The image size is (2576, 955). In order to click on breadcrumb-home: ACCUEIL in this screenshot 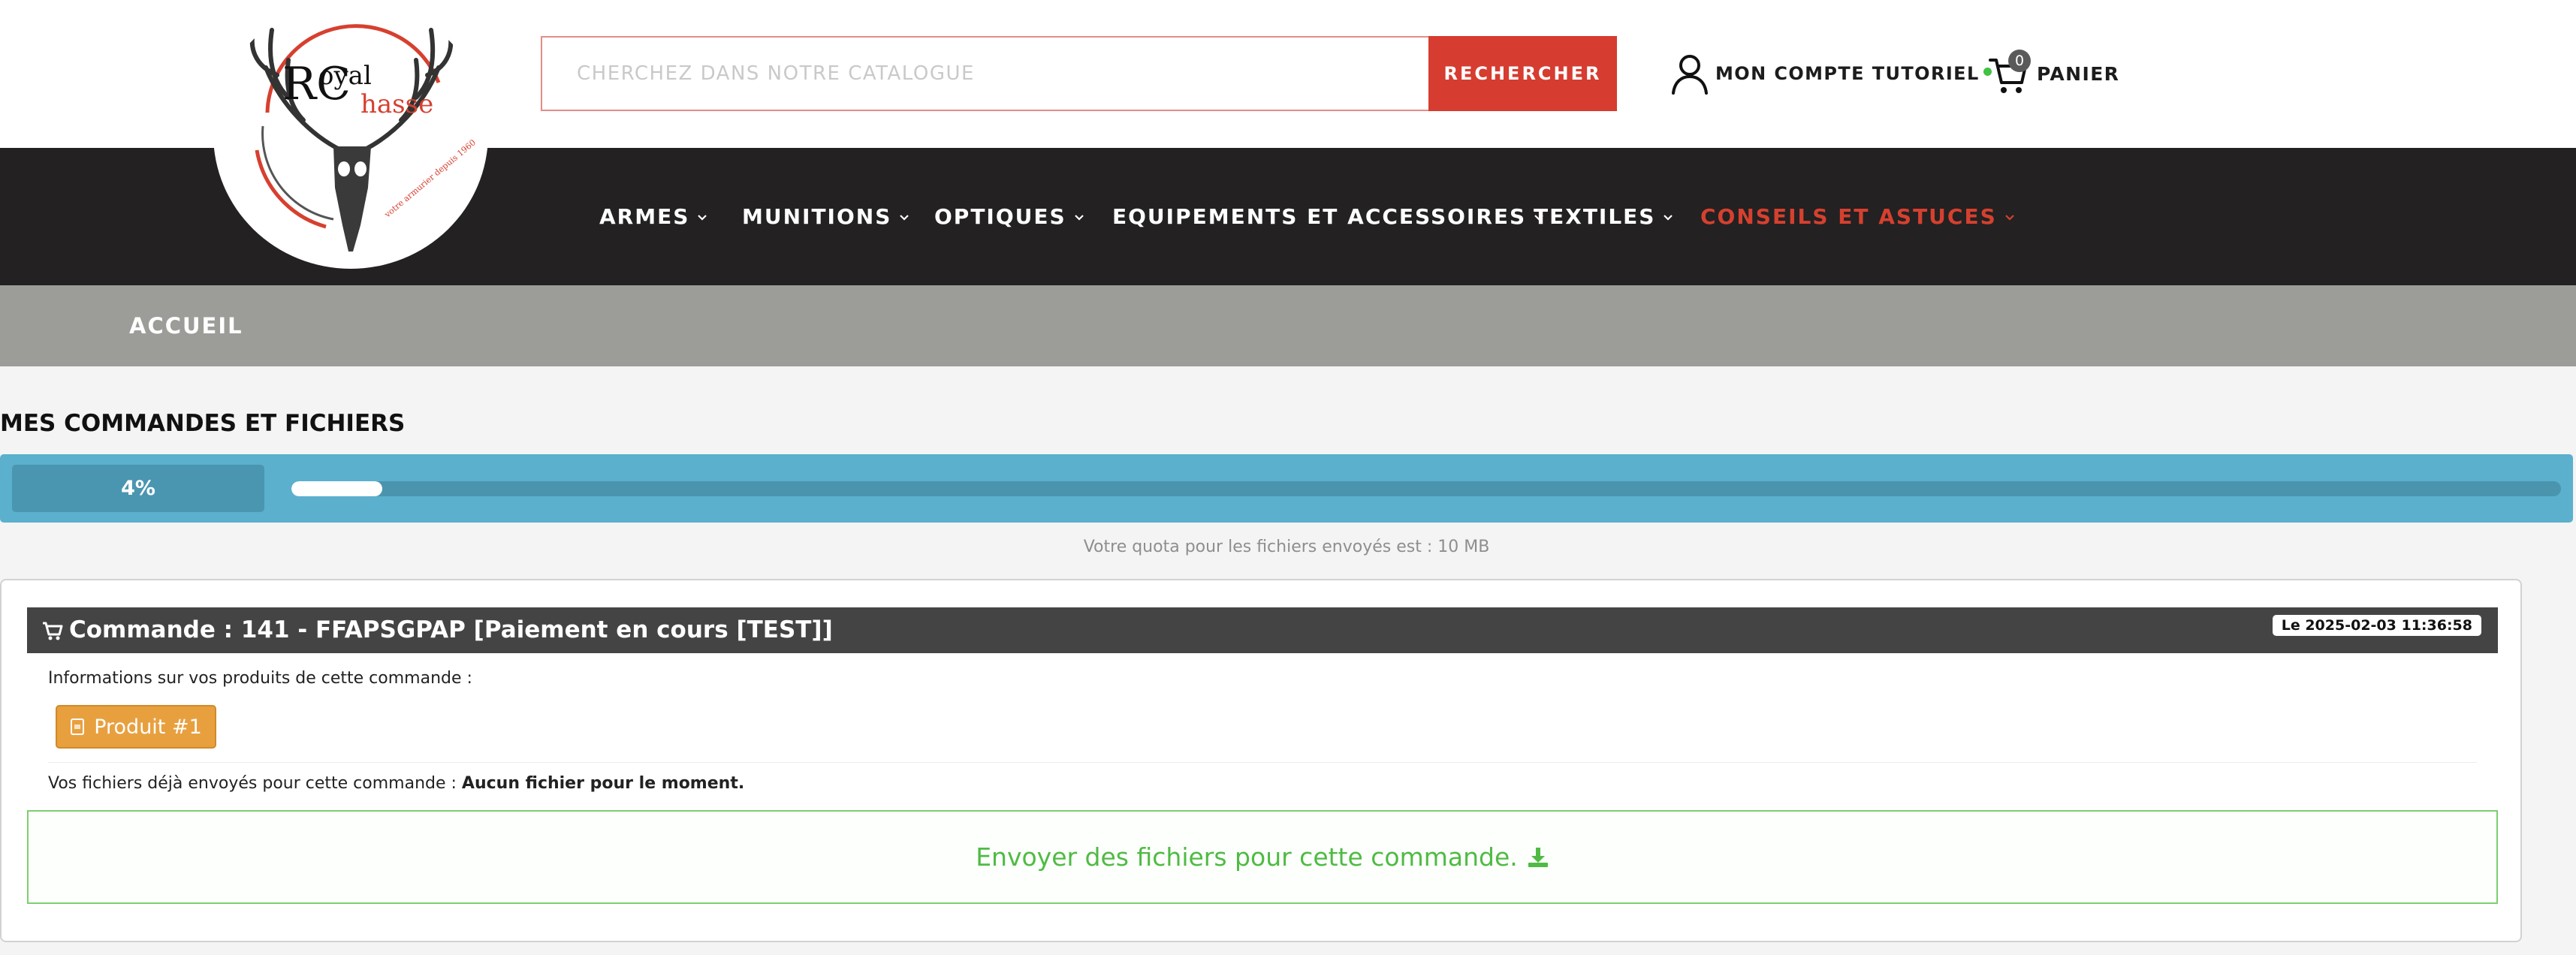, I will do `click(186, 325)`.